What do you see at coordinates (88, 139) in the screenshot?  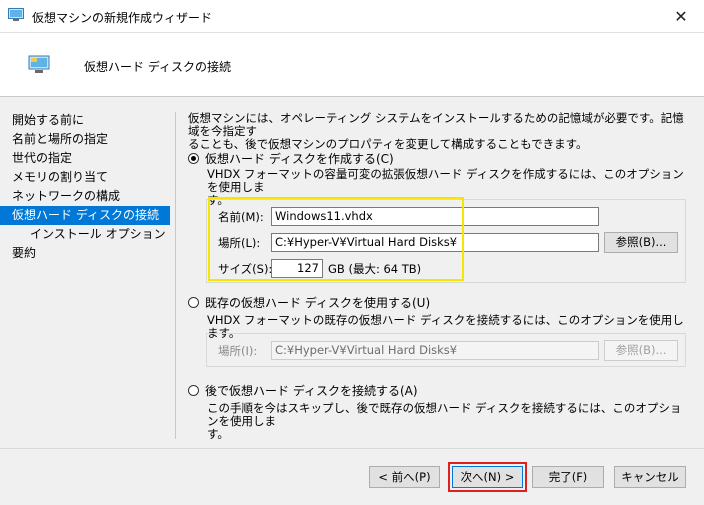 I see `nav-item-name-location: 名前と場所の指定` at bounding box center [88, 139].